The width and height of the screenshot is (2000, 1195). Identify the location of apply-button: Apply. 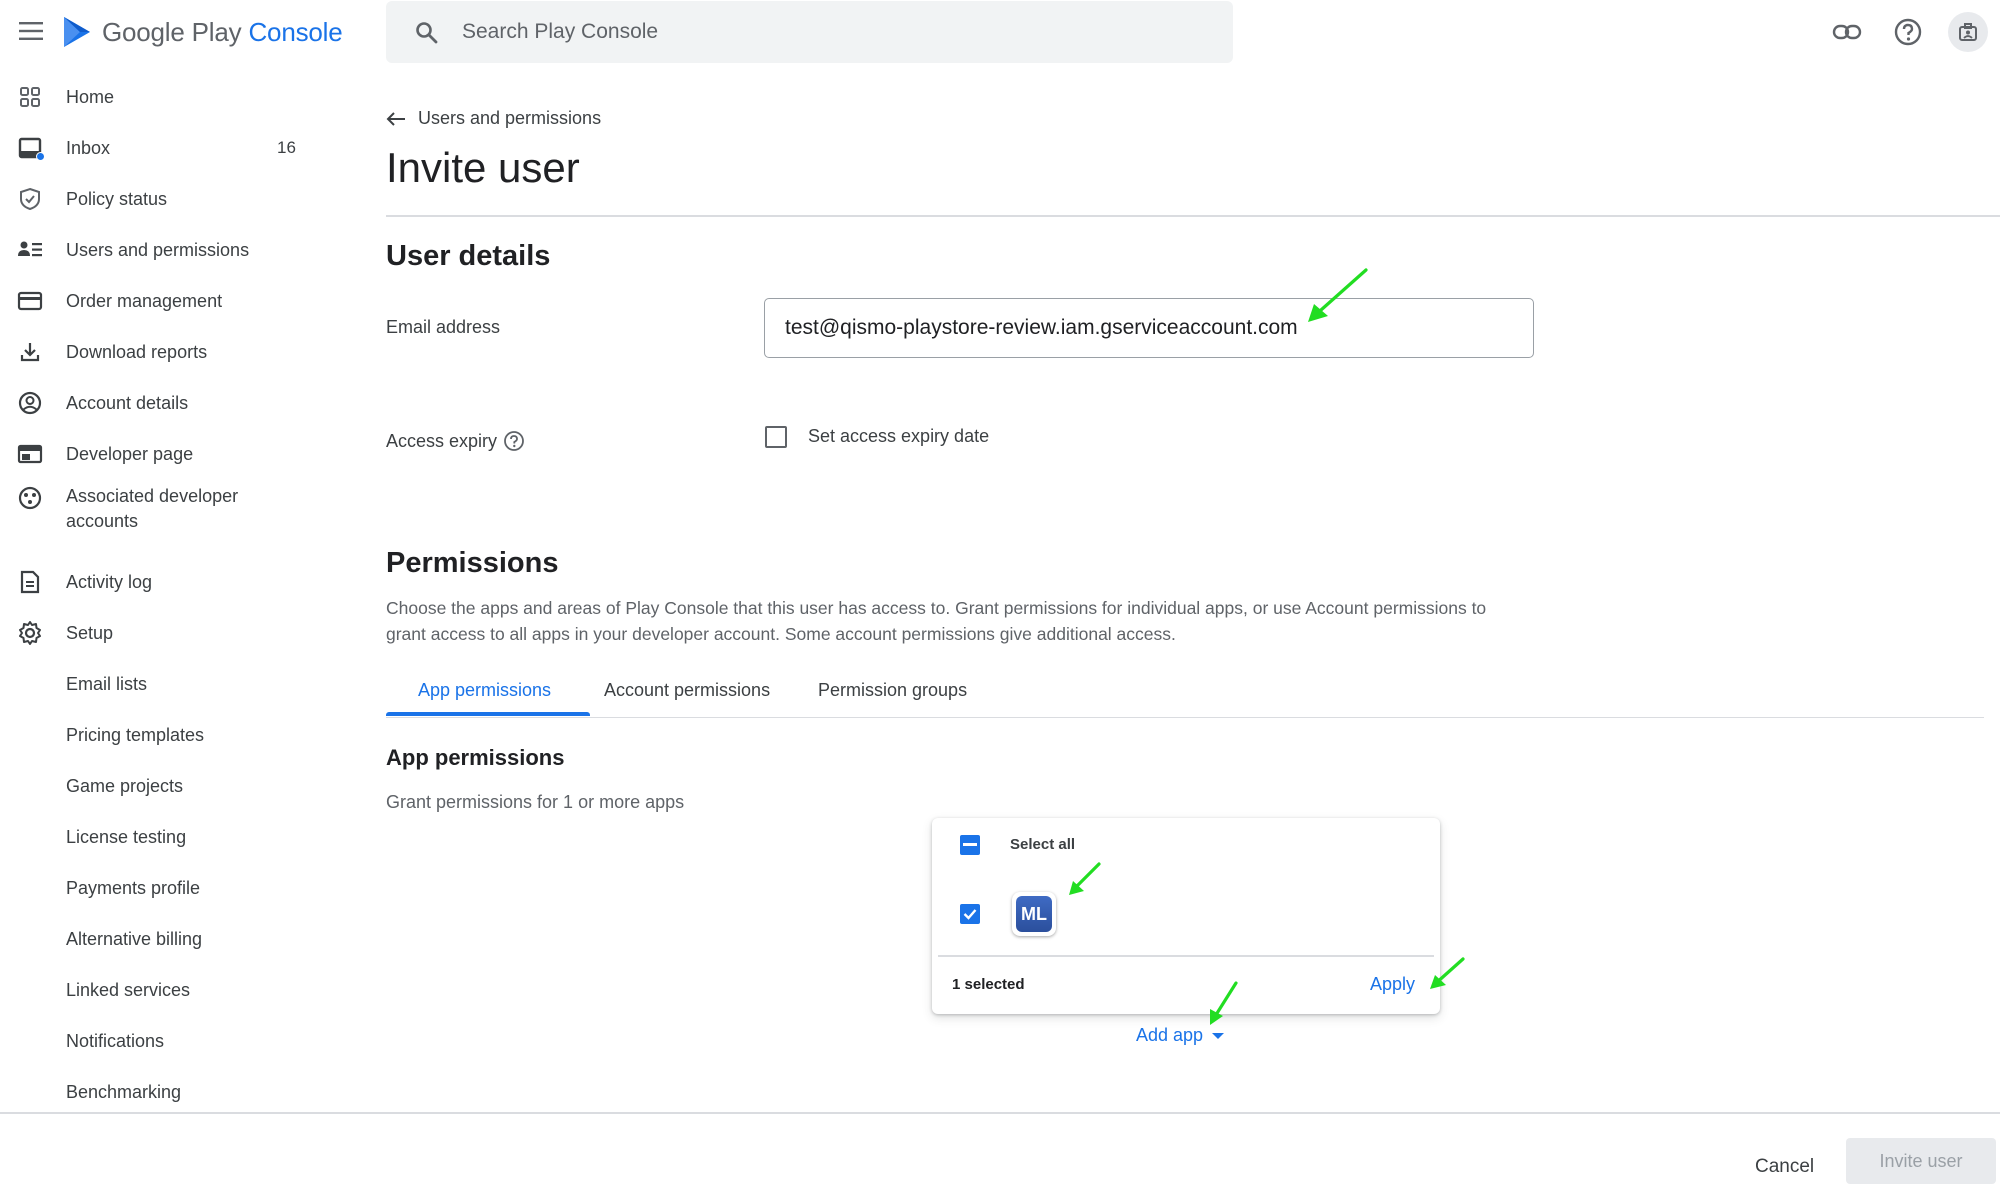
(1392, 984).